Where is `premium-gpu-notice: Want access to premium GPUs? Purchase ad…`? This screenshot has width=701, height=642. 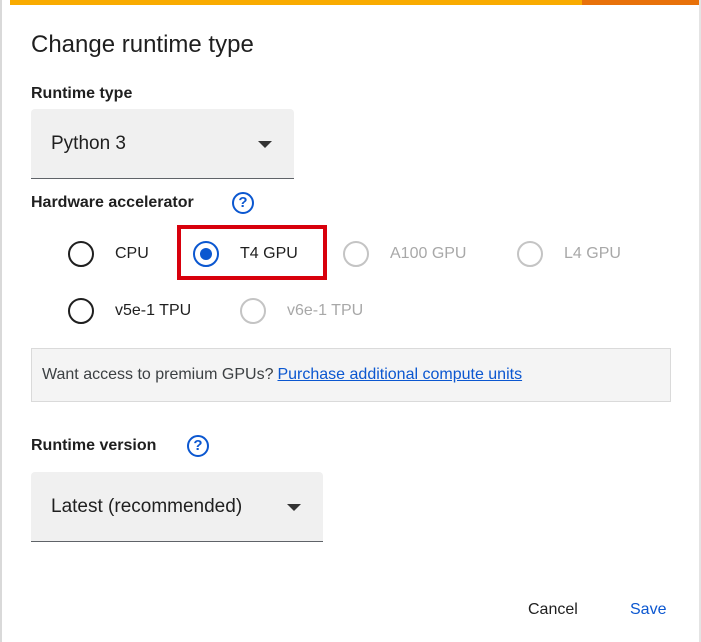 premium-gpu-notice: Want access to premium GPUs? Purchase ad… is located at coordinates (351, 375).